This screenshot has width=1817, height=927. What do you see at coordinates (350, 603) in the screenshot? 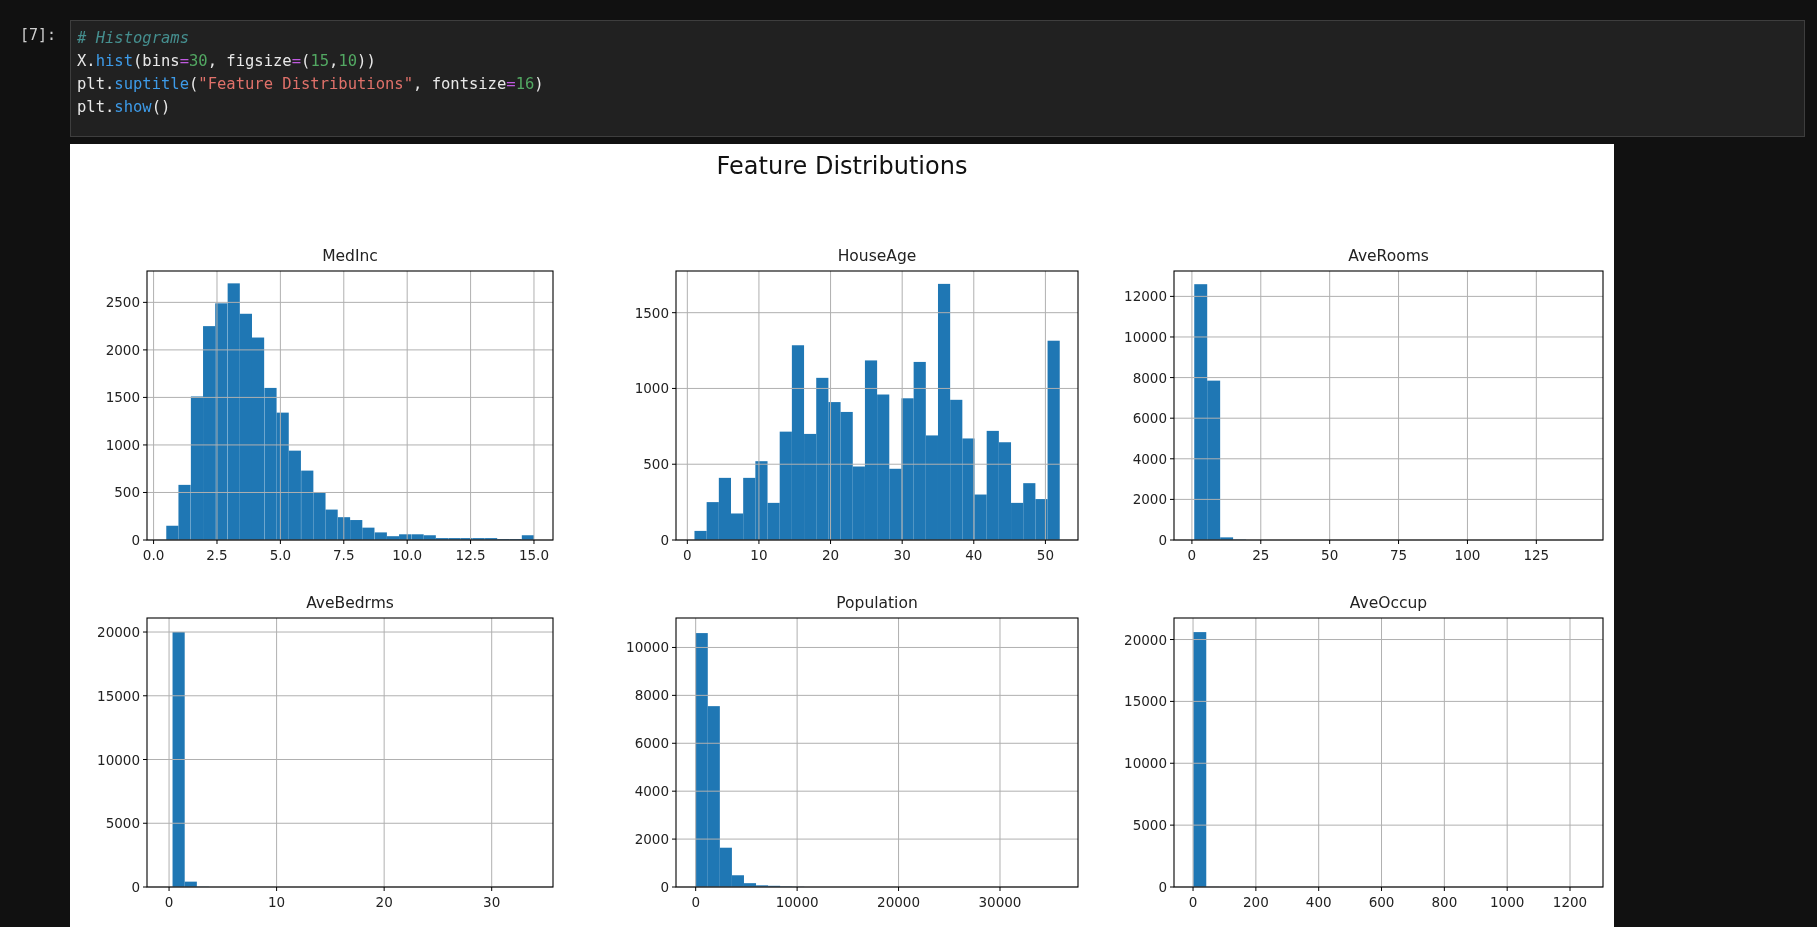
I see `chart-title: AveBedrms` at bounding box center [350, 603].